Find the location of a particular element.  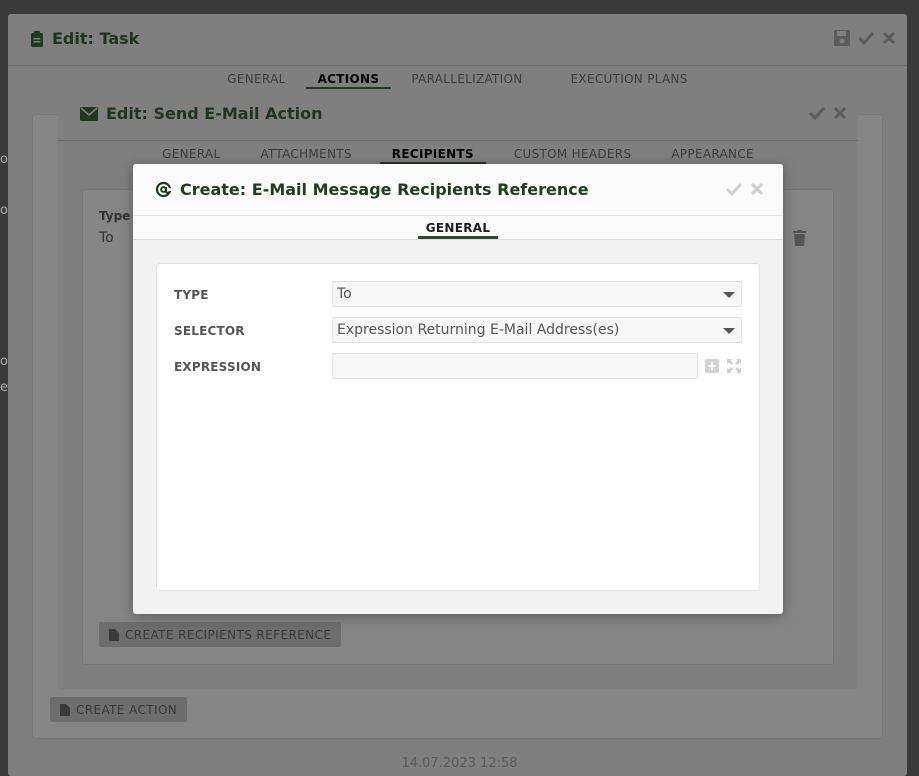

selector-select: Expression Returning E-Mail Address(es) is located at coordinates (537, 330).